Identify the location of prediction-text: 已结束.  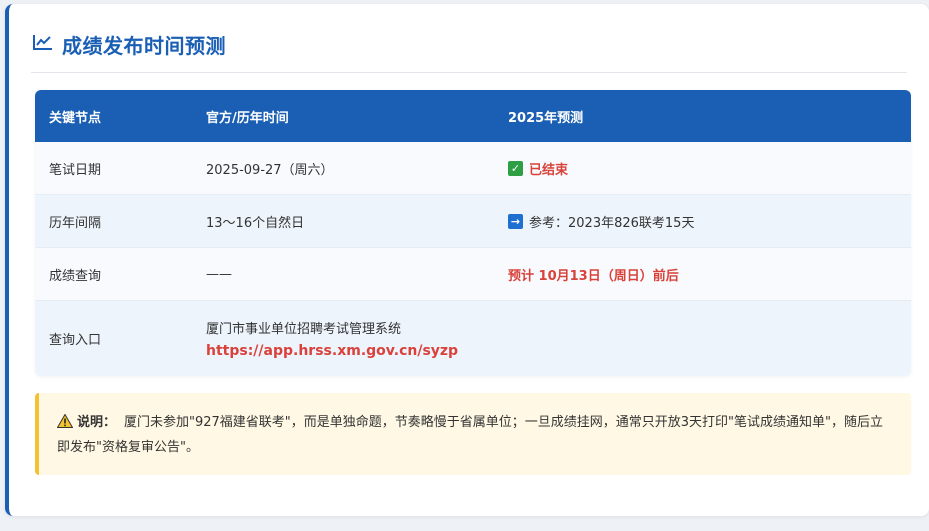
(549, 170).